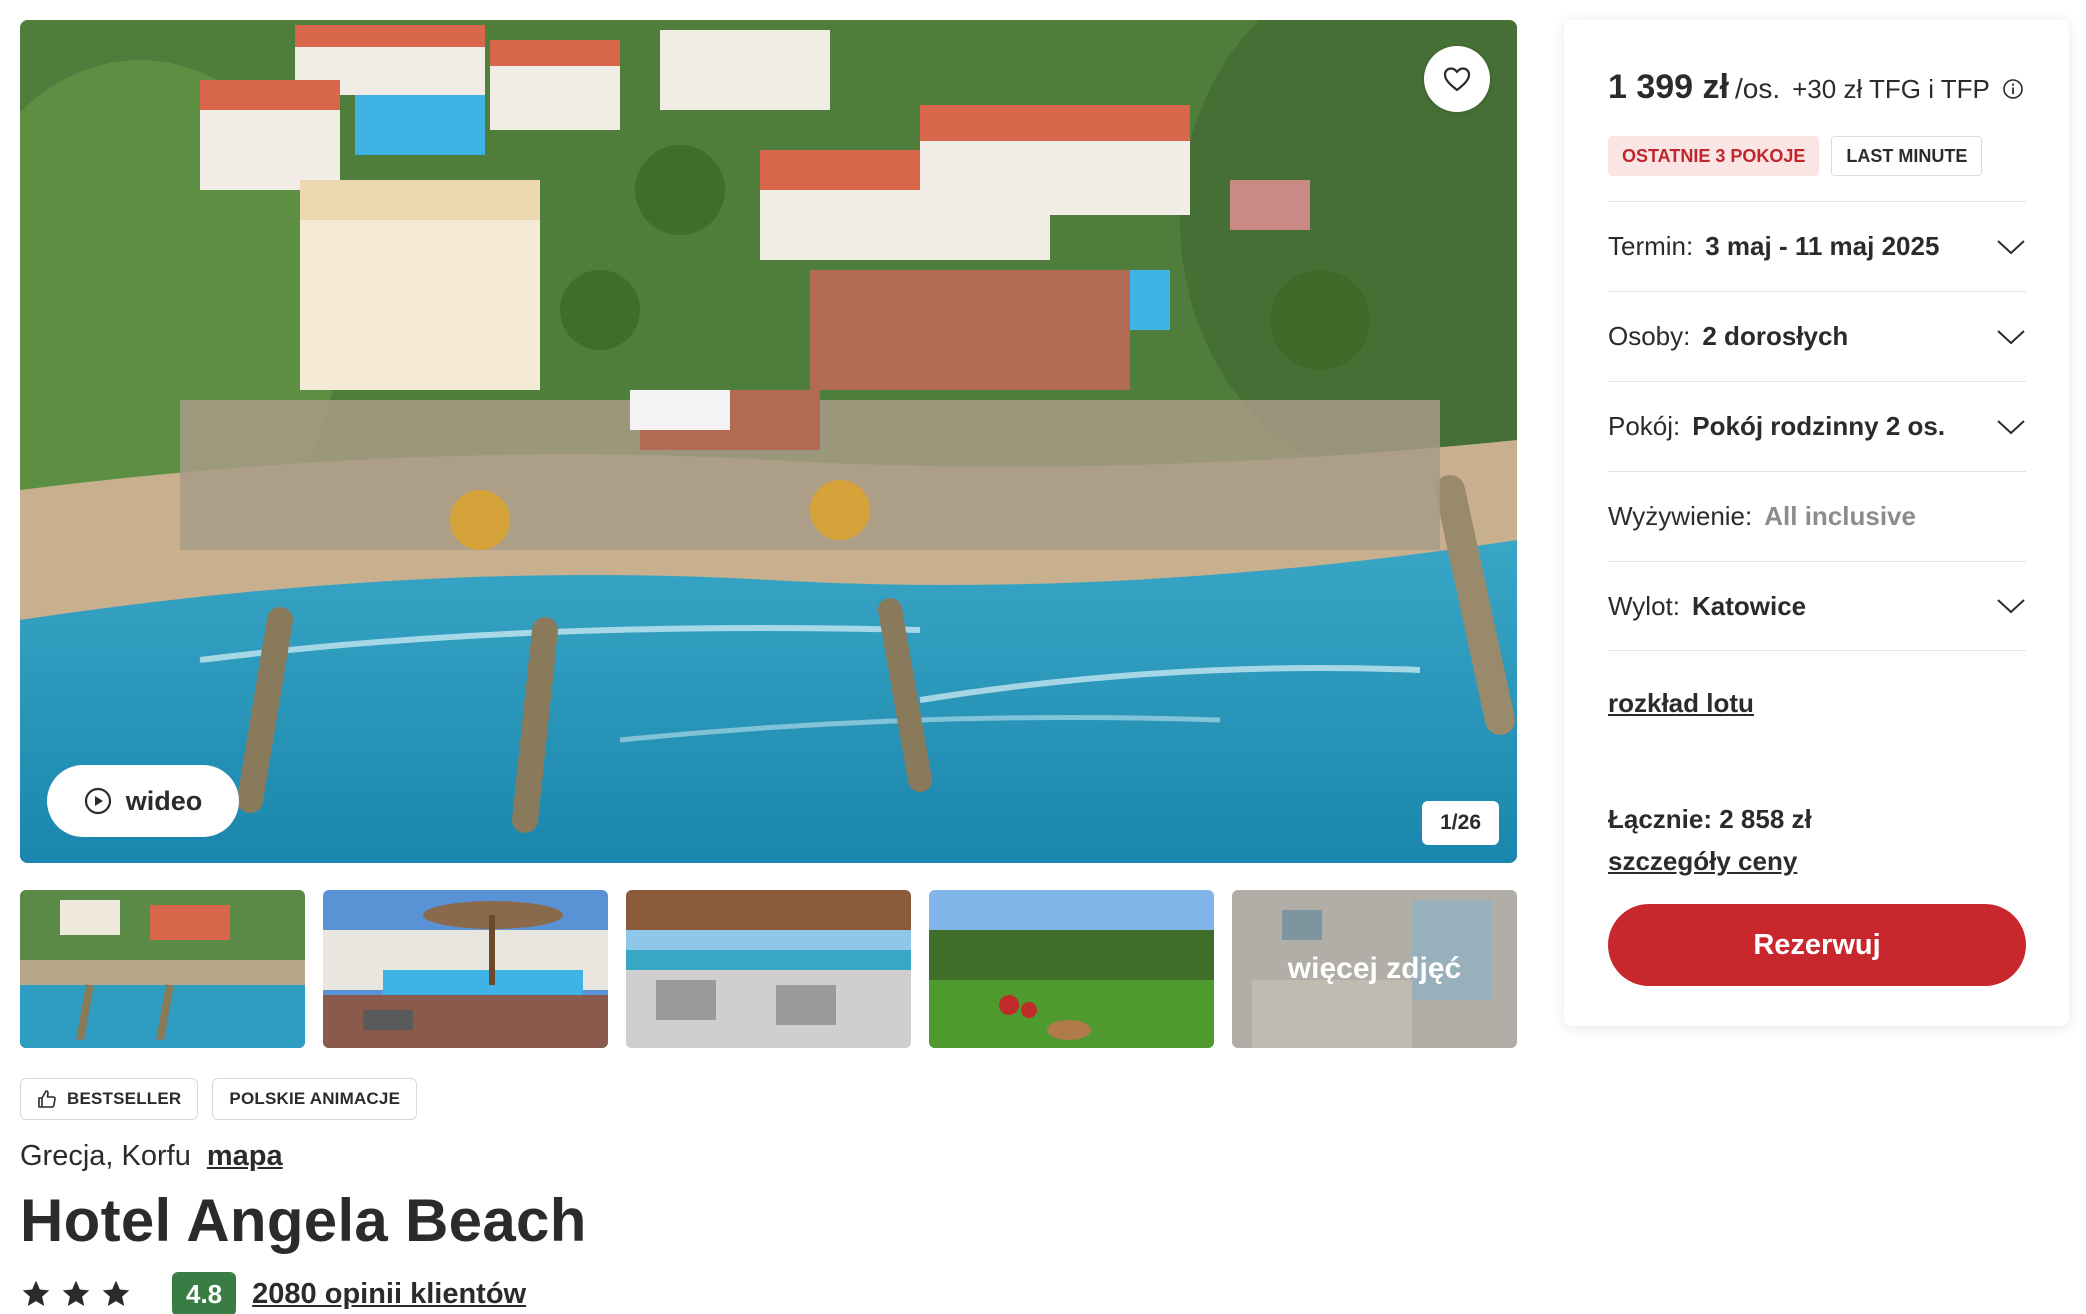 This screenshot has width=2086, height=1314. I want to click on option-value: Katowice, so click(1749, 605).